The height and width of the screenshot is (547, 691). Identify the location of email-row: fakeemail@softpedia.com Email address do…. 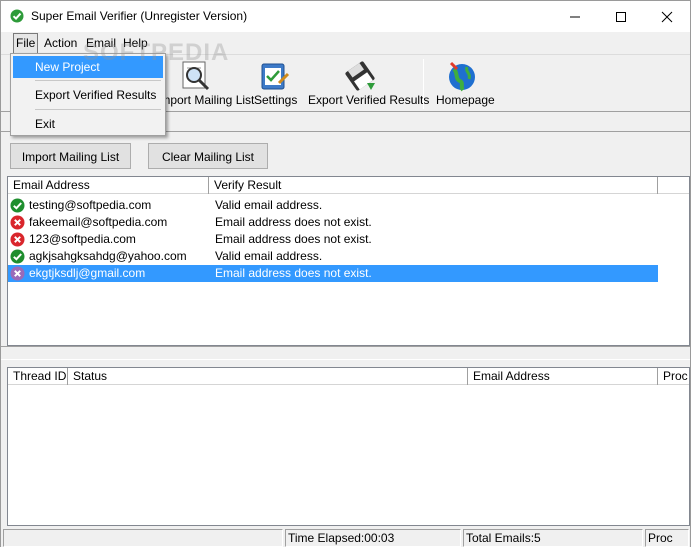
(333, 222).